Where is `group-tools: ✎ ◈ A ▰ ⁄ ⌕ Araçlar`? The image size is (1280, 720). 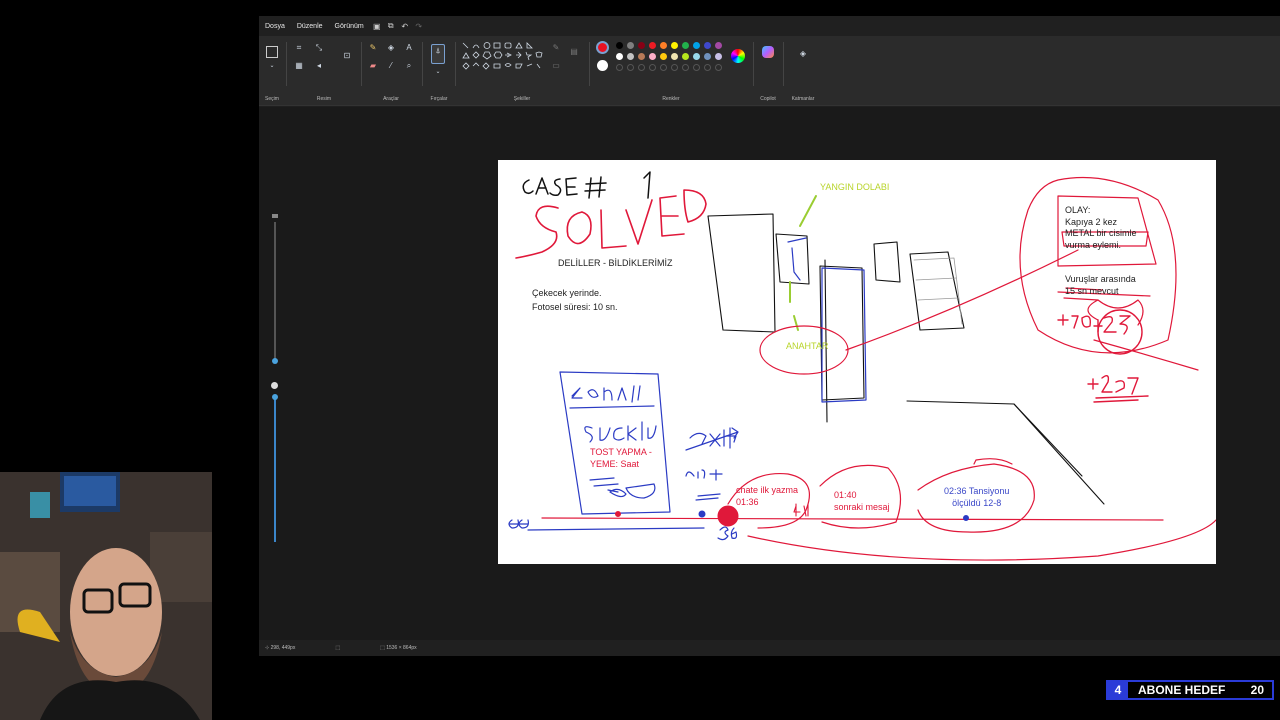 group-tools: ✎ ◈ A ▰ ⁄ ⌕ Araçlar is located at coordinates (391, 71).